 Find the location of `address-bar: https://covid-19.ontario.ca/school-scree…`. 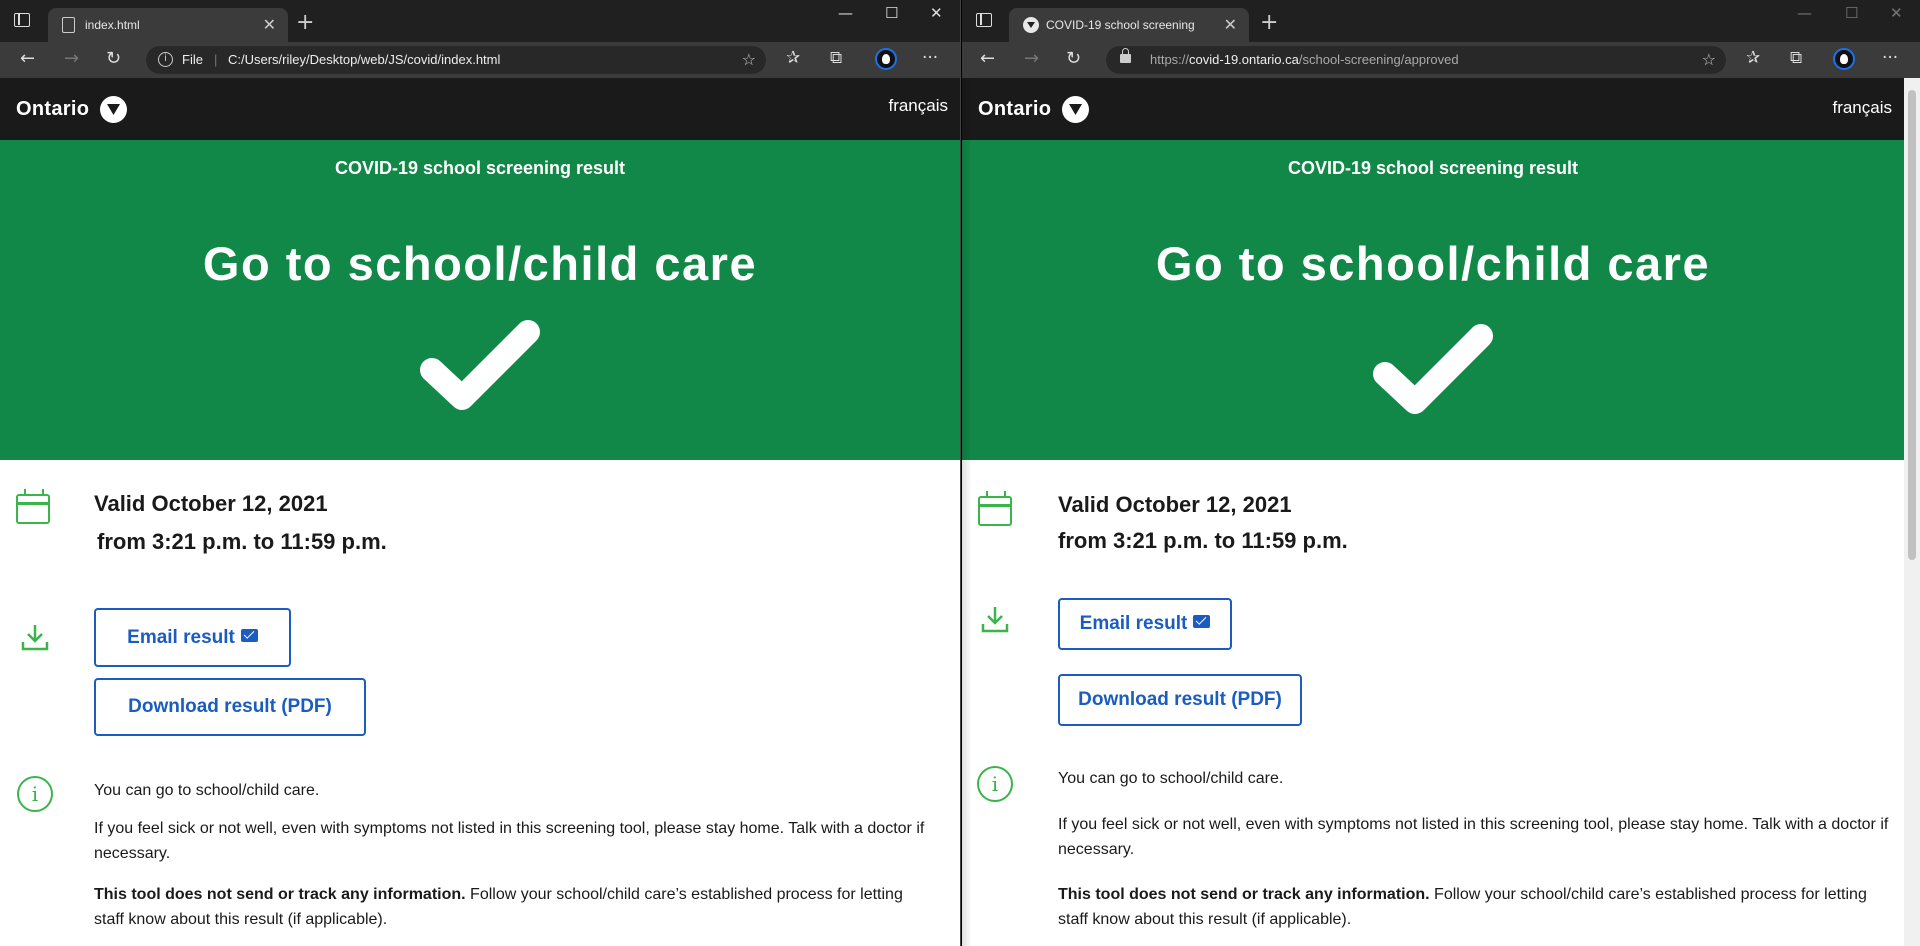

address-bar: https://covid-19.ontario.ca/school-scree… is located at coordinates (1416, 60).